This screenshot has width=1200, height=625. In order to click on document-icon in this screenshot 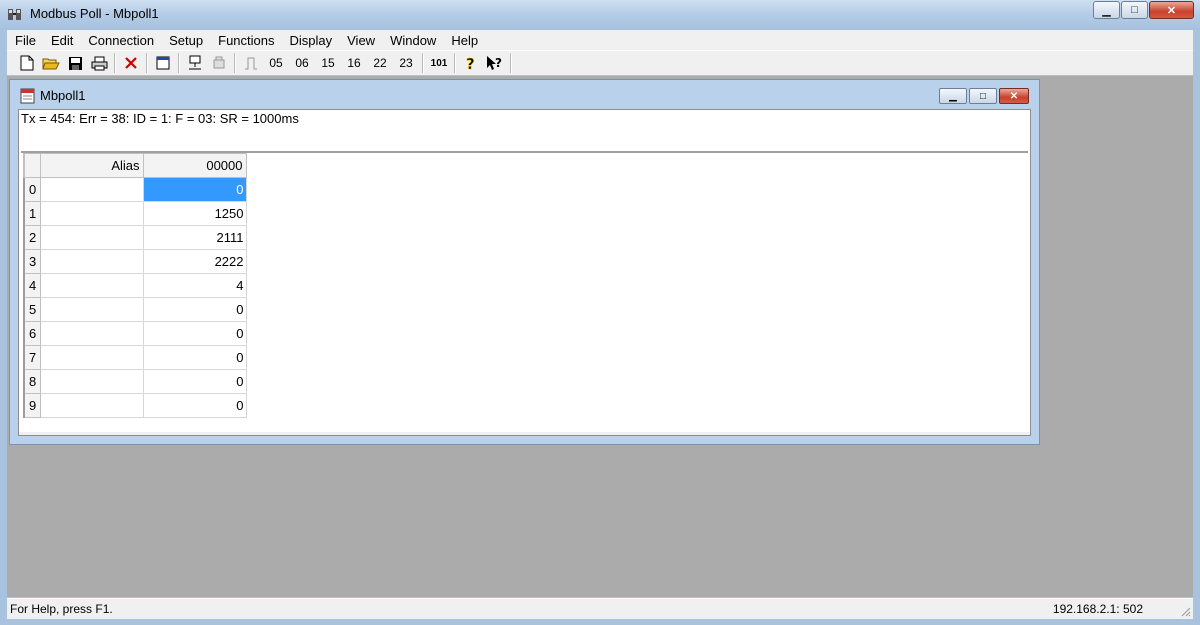, I will do `click(28, 96)`.